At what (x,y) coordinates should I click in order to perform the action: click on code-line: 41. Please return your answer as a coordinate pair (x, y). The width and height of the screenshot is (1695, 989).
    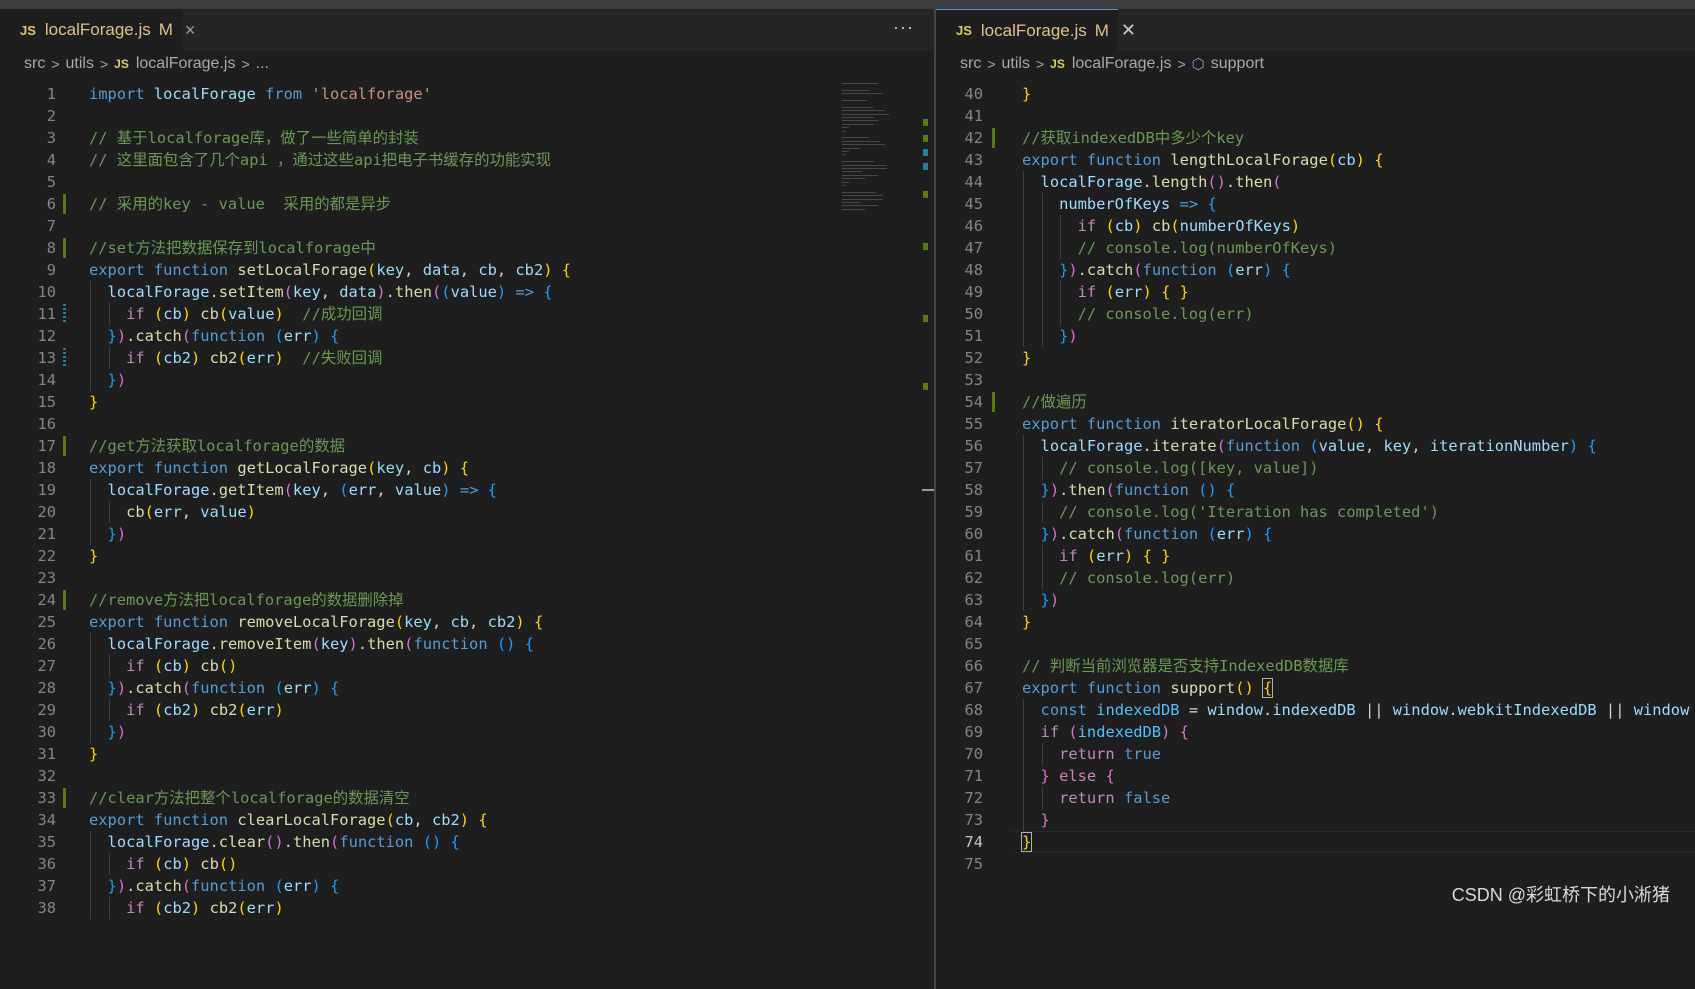
    Looking at the image, I should click on (1315, 116).